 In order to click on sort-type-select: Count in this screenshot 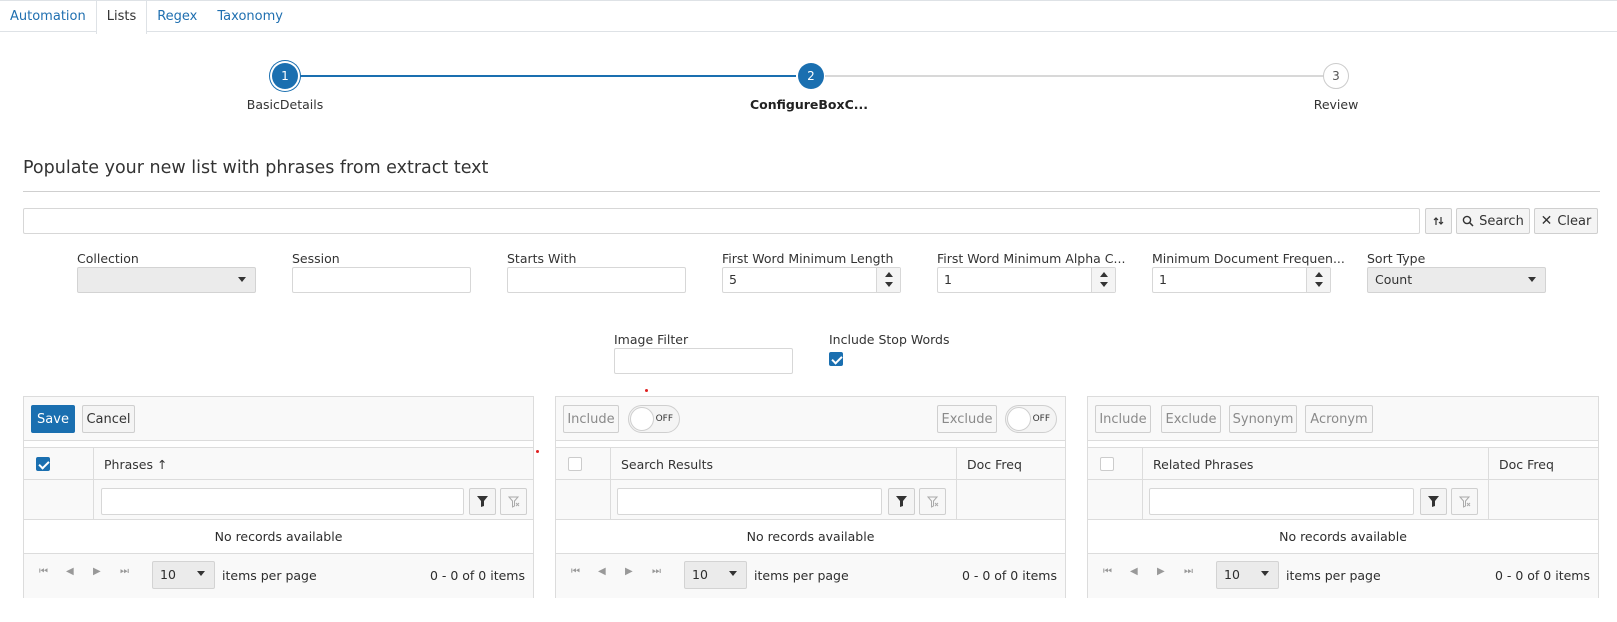, I will do `click(1456, 280)`.